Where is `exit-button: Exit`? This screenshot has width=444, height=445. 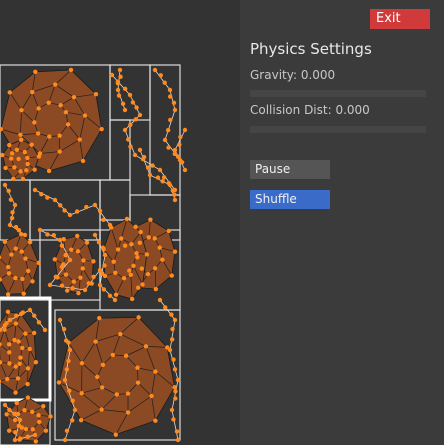 exit-button: Exit is located at coordinates (400, 19).